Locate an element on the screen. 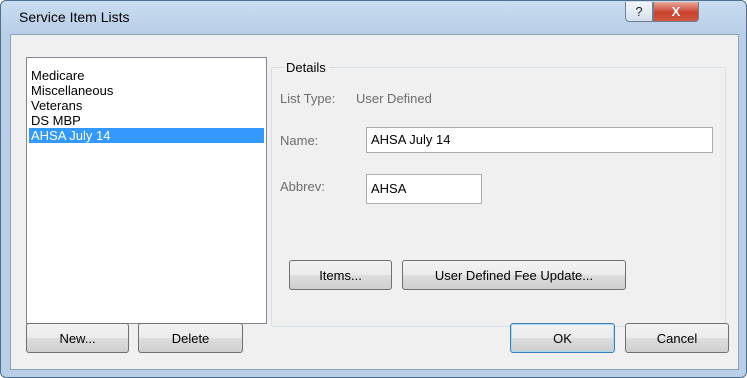  name-field: AHSA July 14 is located at coordinates (539, 140).